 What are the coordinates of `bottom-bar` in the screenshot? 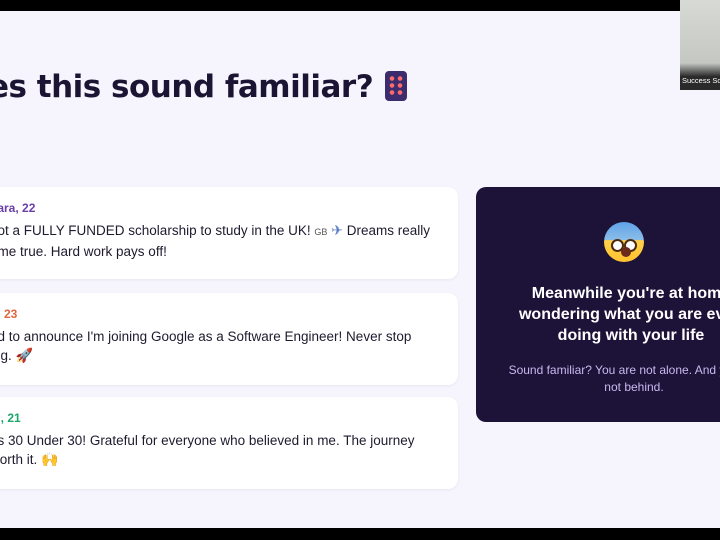 It's located at (360, 534).